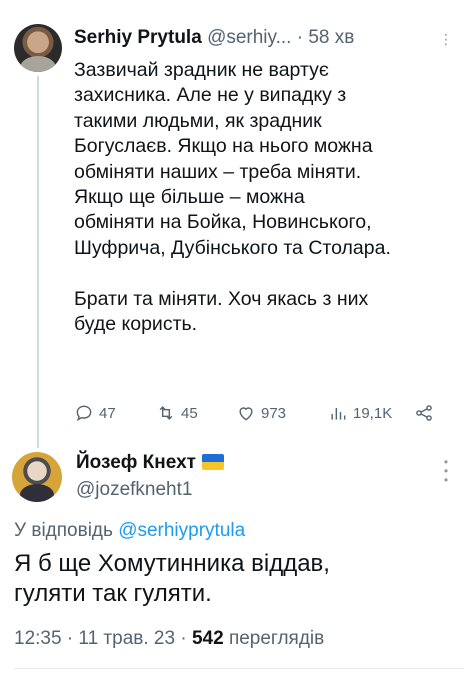 The height and width of the screenshot is (680, 464). I want to click on retweet-button: 45, so click(177, 413).